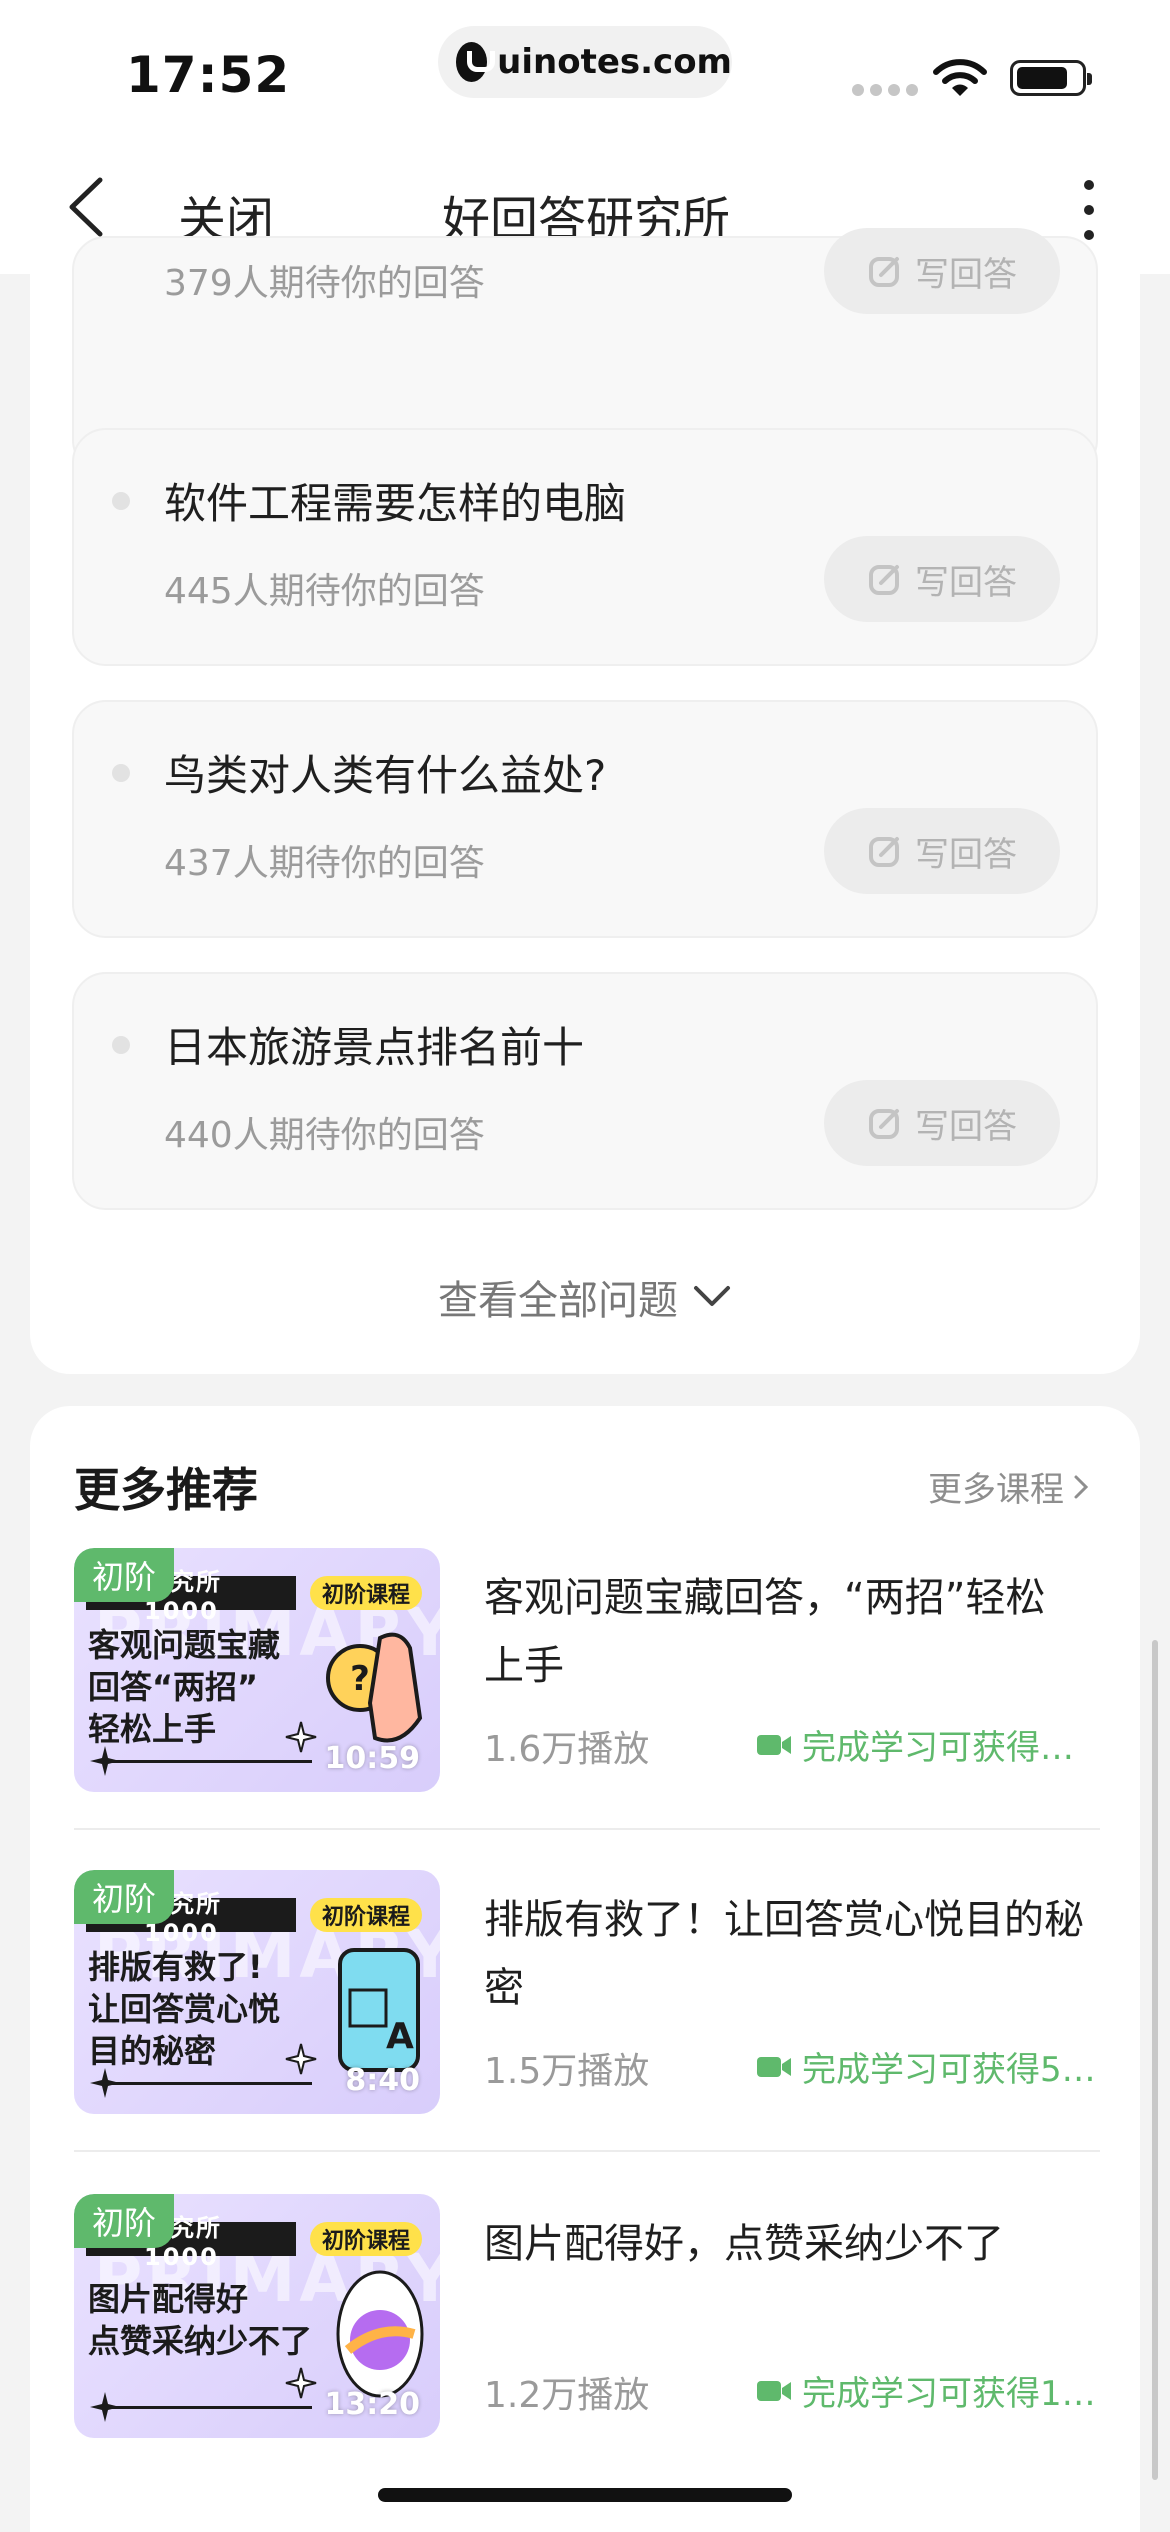  I want to click on question-item: 日本旅游景点排名前十 440人期待你的回答 写回答, so click(585, 1091).